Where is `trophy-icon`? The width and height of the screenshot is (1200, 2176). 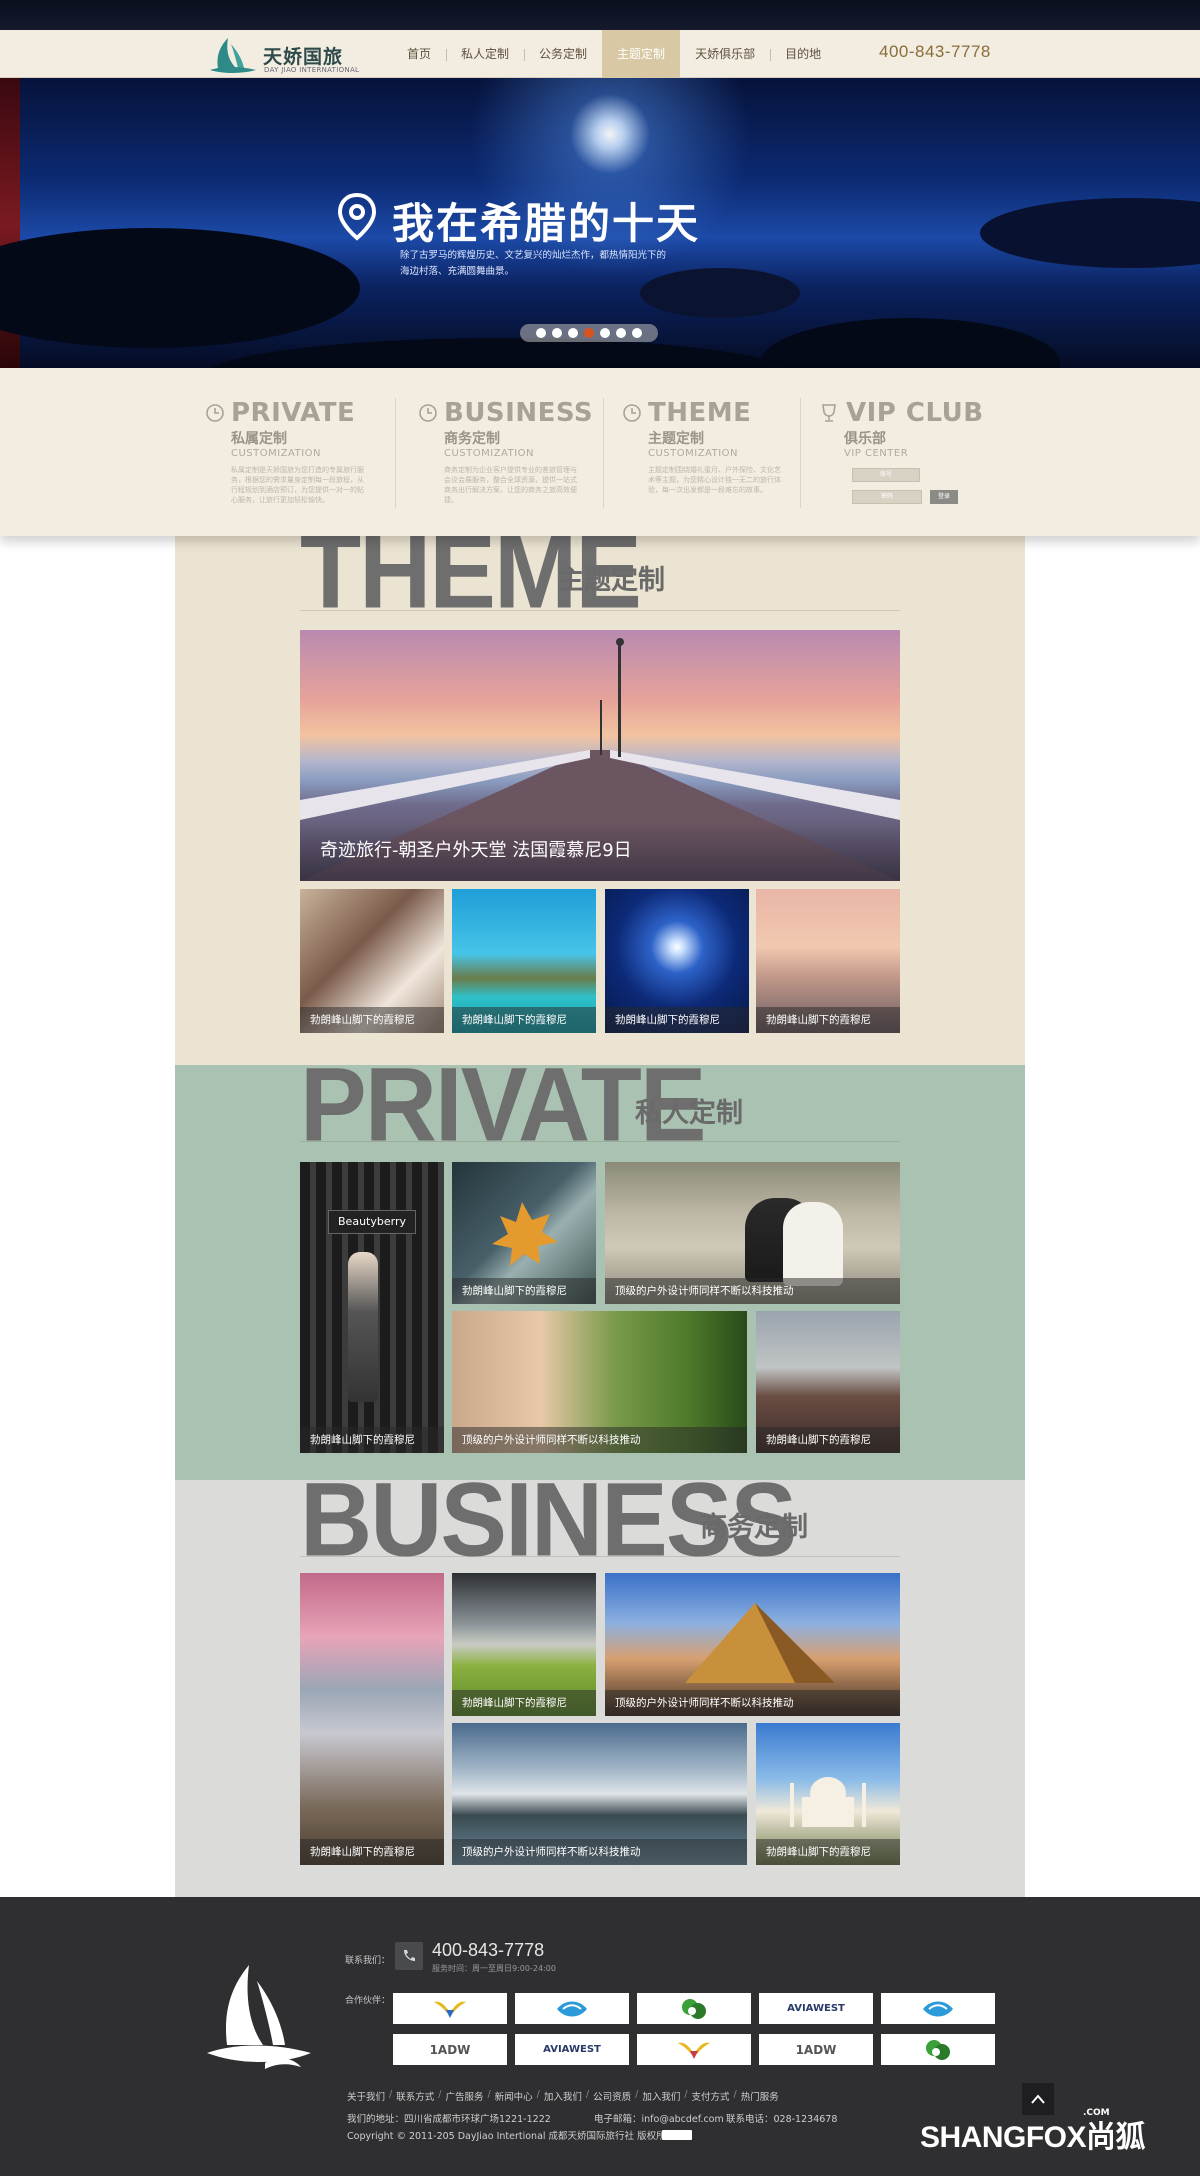
trophy-icon is located at coordinates (829, 413).